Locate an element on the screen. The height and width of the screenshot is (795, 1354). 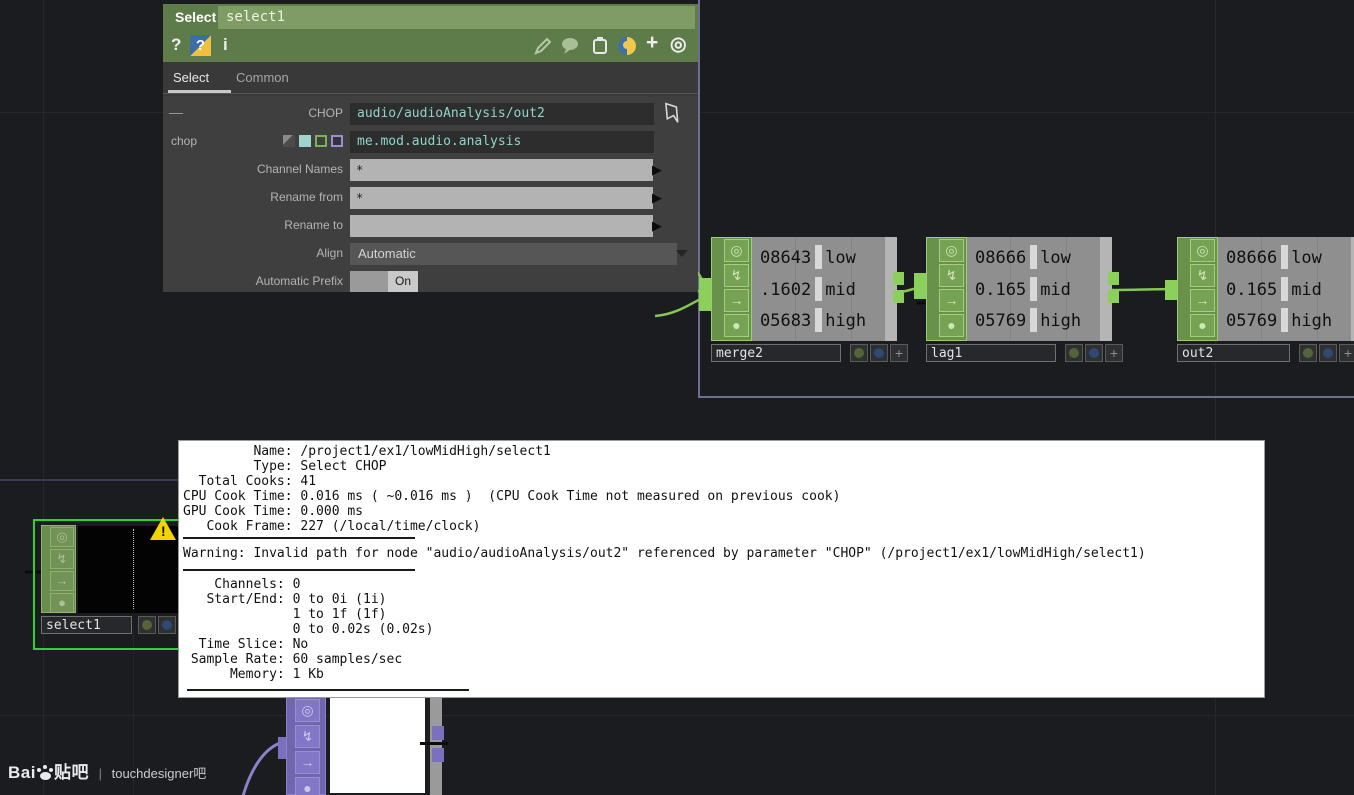
align-dropdown: Automatic is located at coordinates (513, 254).